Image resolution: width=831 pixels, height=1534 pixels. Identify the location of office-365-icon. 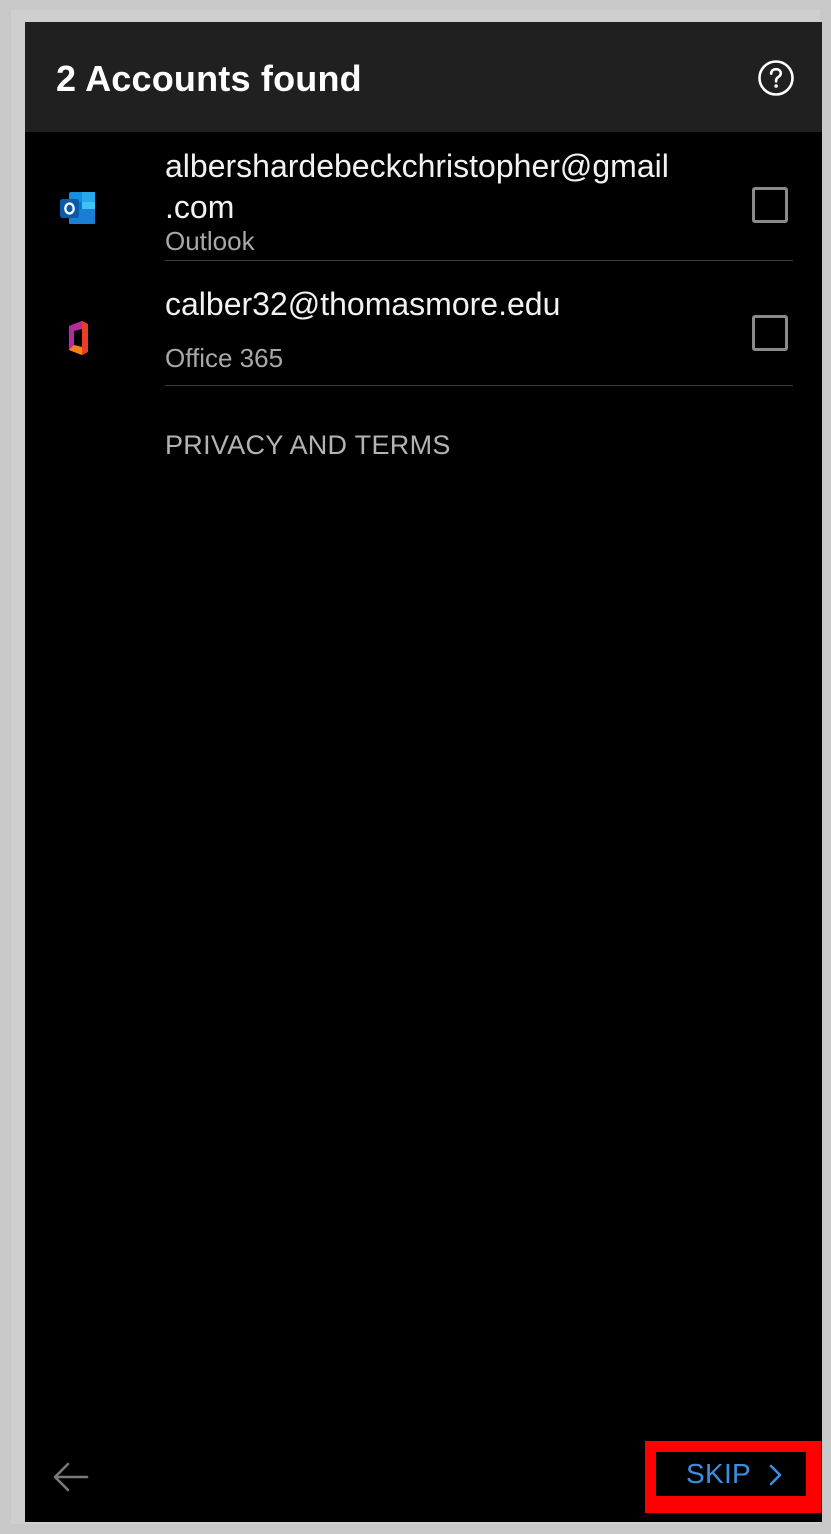
(78, 338).